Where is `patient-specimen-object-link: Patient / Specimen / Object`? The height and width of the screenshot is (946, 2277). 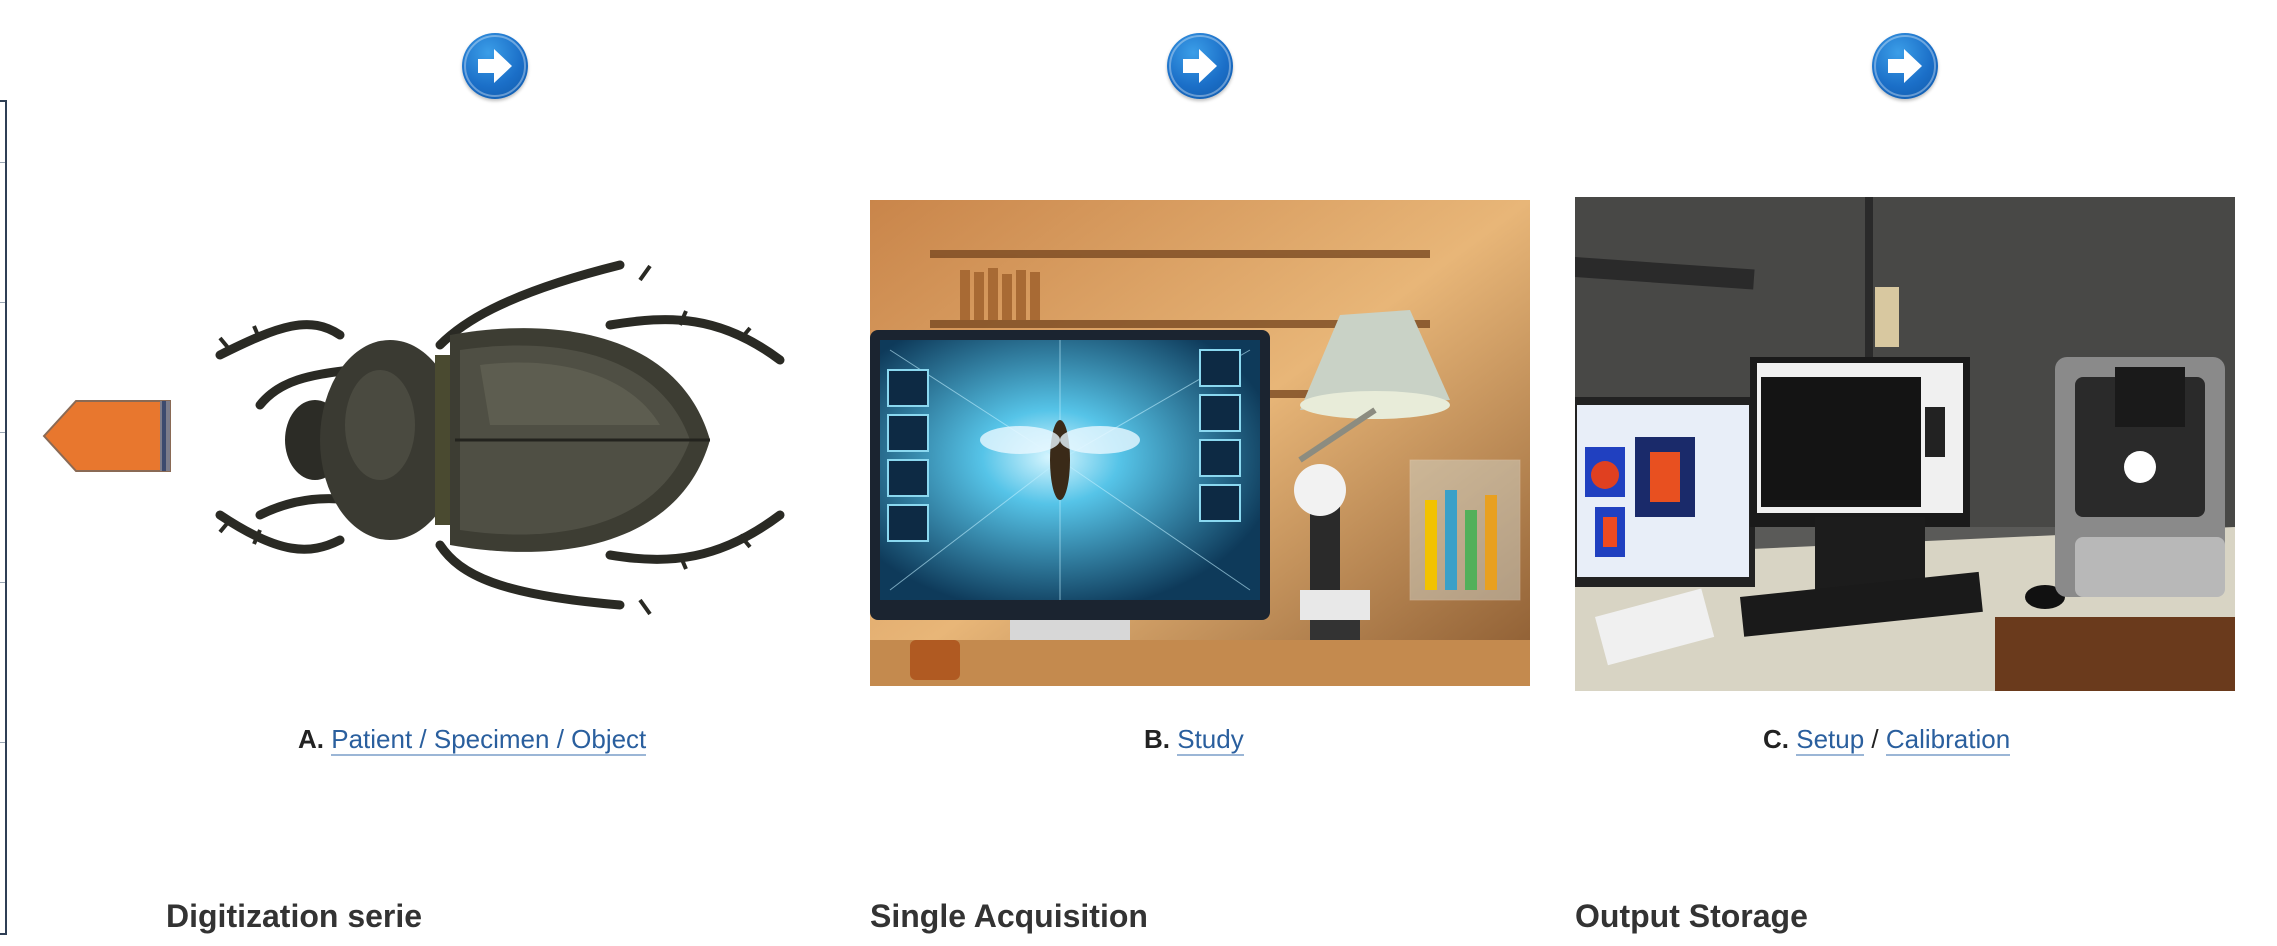
patient-specimen-object-link: Patient / Specimen / Object is located at coordinates (489, 740).